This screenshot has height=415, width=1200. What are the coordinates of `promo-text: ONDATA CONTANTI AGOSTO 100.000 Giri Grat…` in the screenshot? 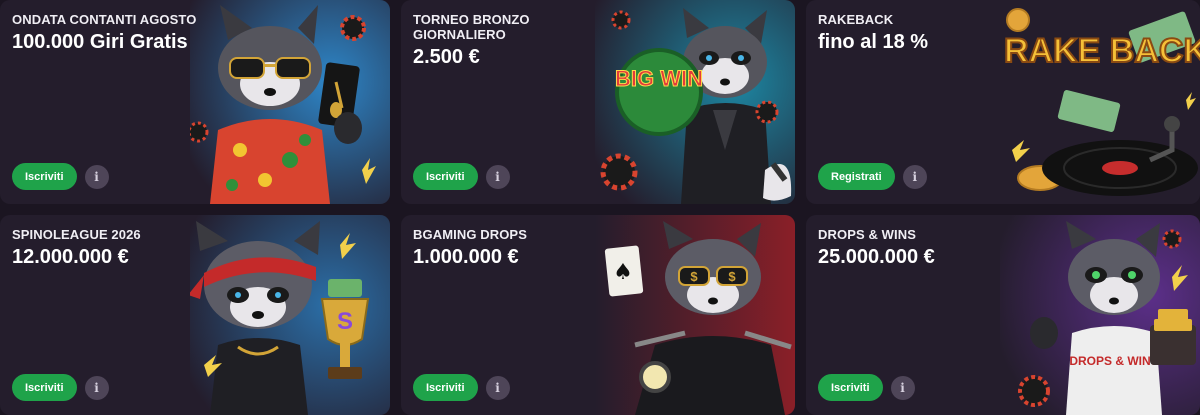 It's located at (104, 32).